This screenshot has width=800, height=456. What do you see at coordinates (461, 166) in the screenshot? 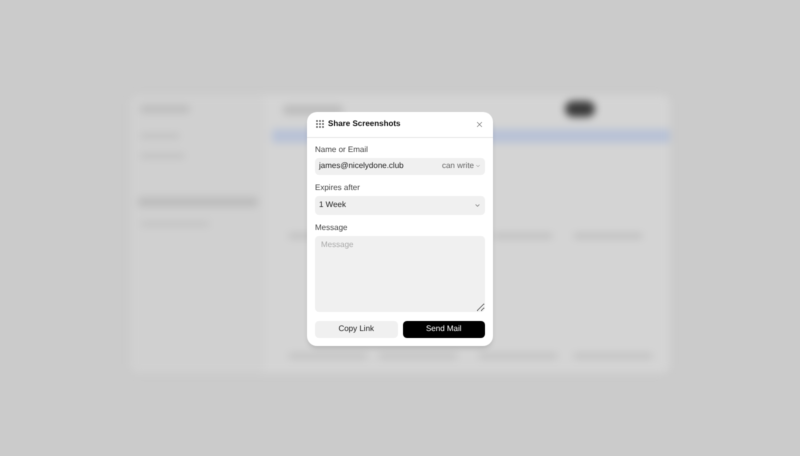
I see `permission-dropdown: can write` at bounding box center [461, 166].